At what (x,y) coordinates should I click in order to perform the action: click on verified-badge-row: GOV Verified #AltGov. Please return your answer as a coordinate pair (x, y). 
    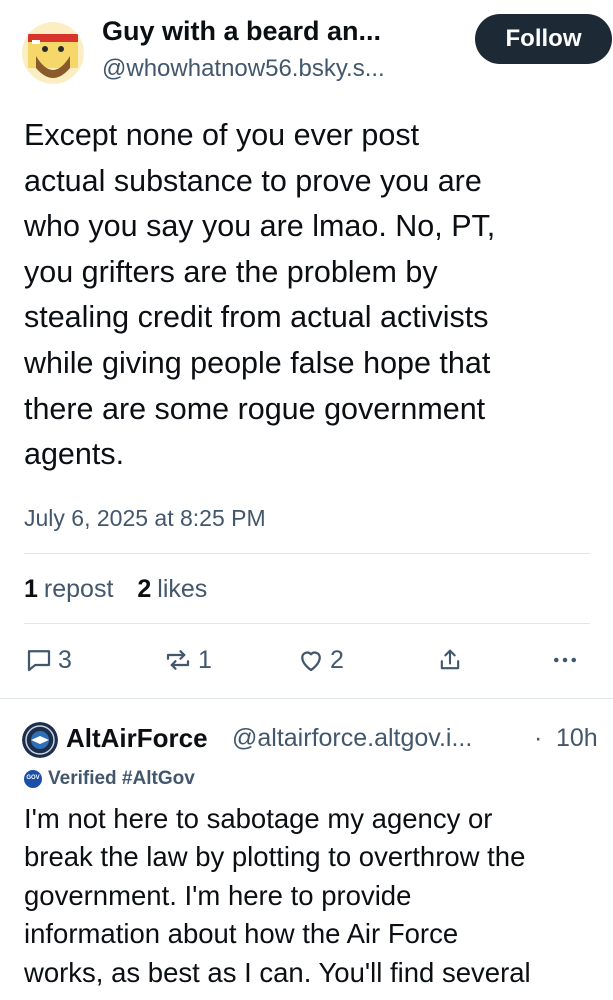
    Looking at the image, I should click on (109, 779).